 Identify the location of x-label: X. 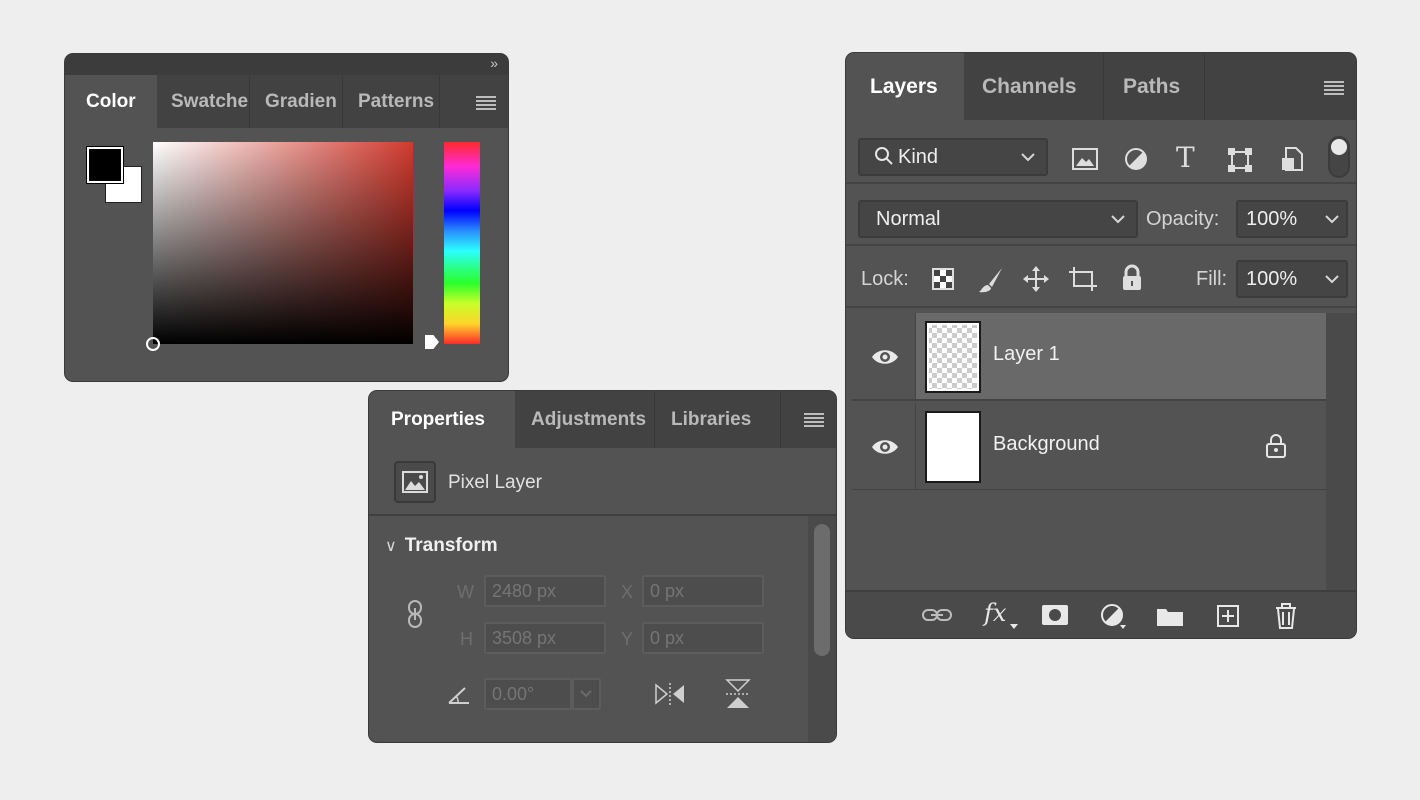
(627, 592).